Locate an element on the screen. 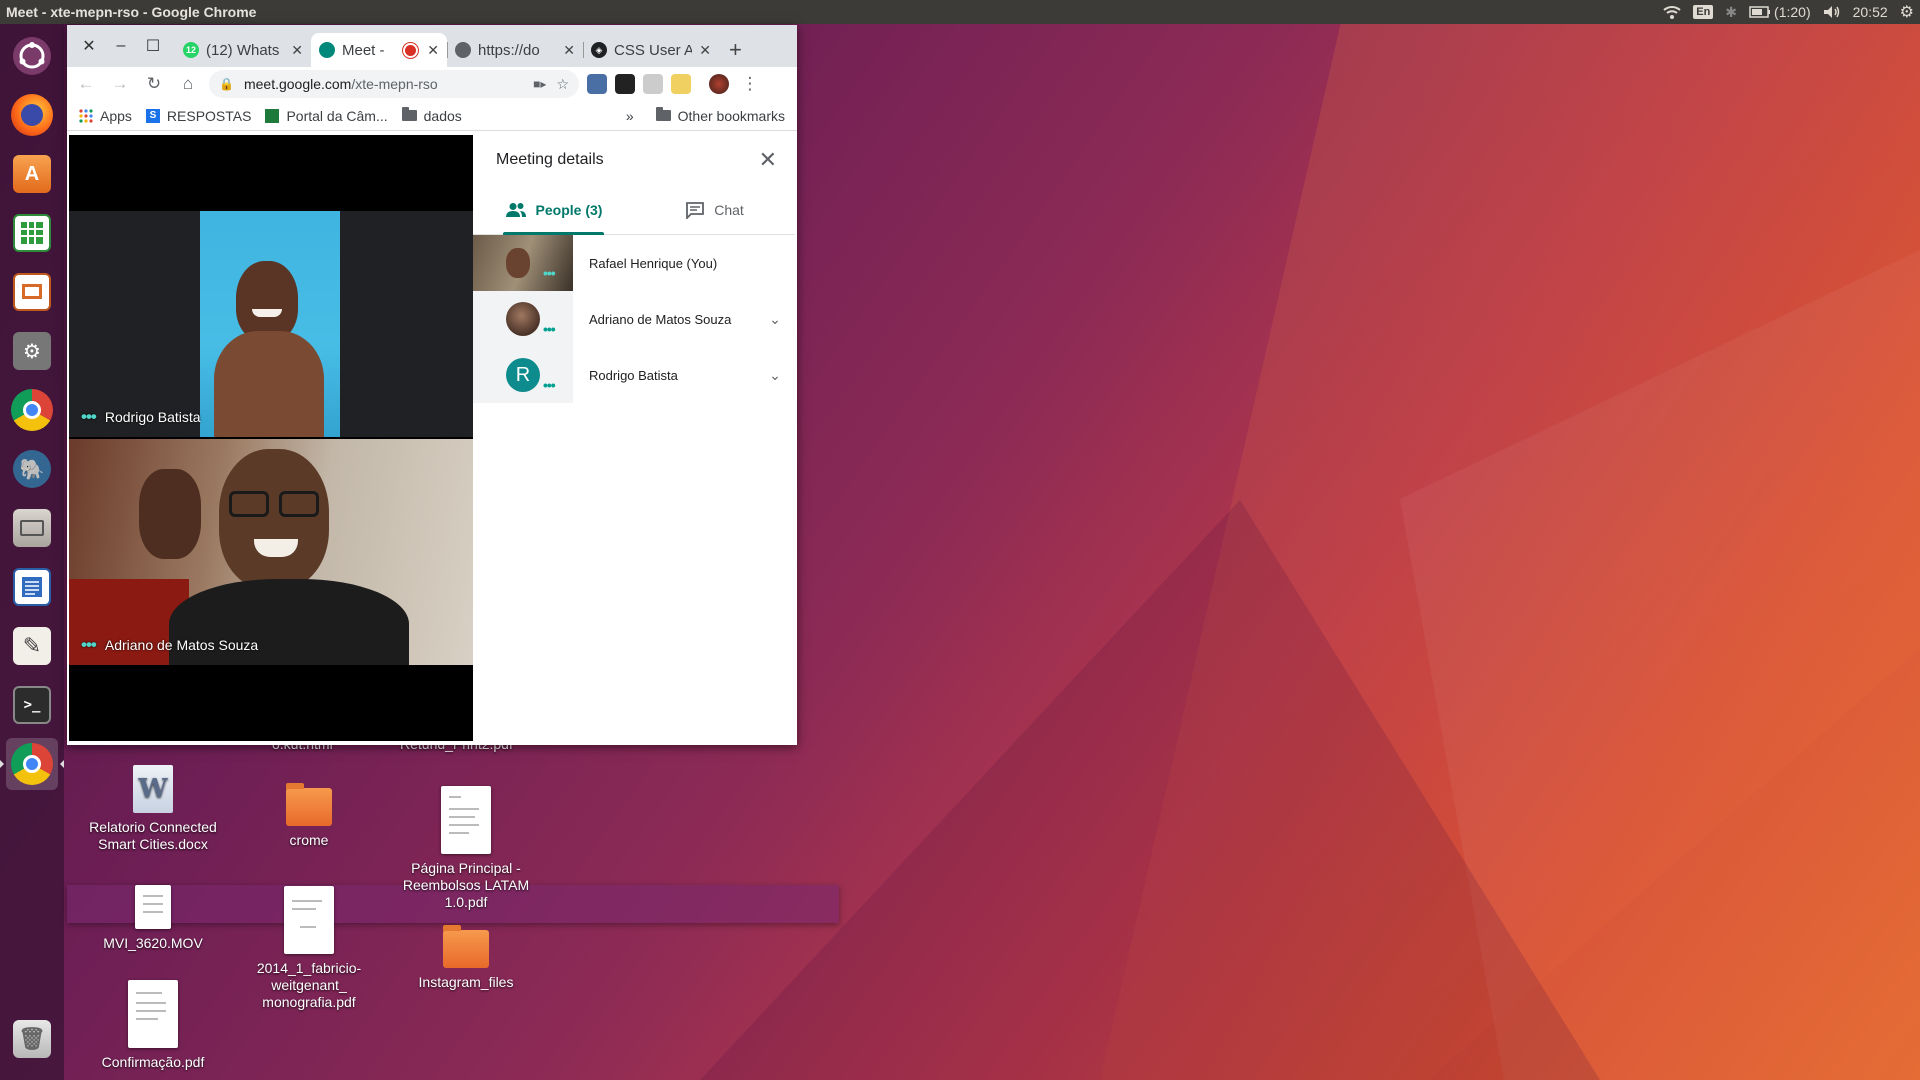 The width and height of the screenshot is (1920, 1080). video-tile-rodrigo: ••• Rodrigo Batista is located at coordinates (271, 324).